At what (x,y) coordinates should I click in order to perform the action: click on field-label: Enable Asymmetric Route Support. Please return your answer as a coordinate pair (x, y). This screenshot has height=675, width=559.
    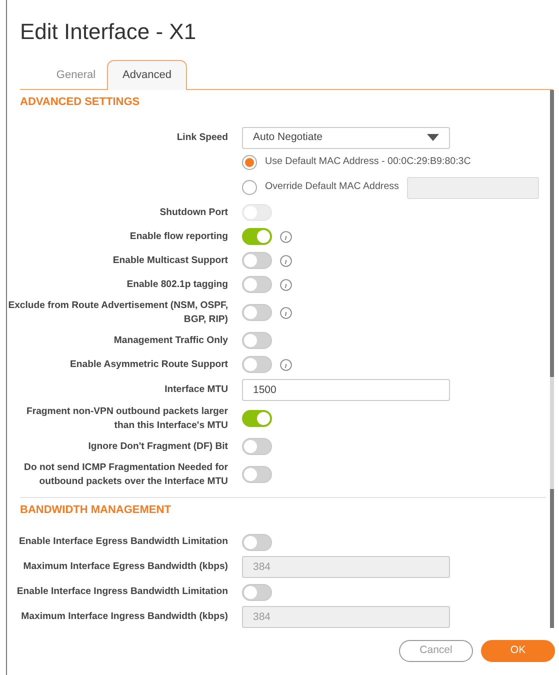
    Looking at the image, I should click on (148, 365).